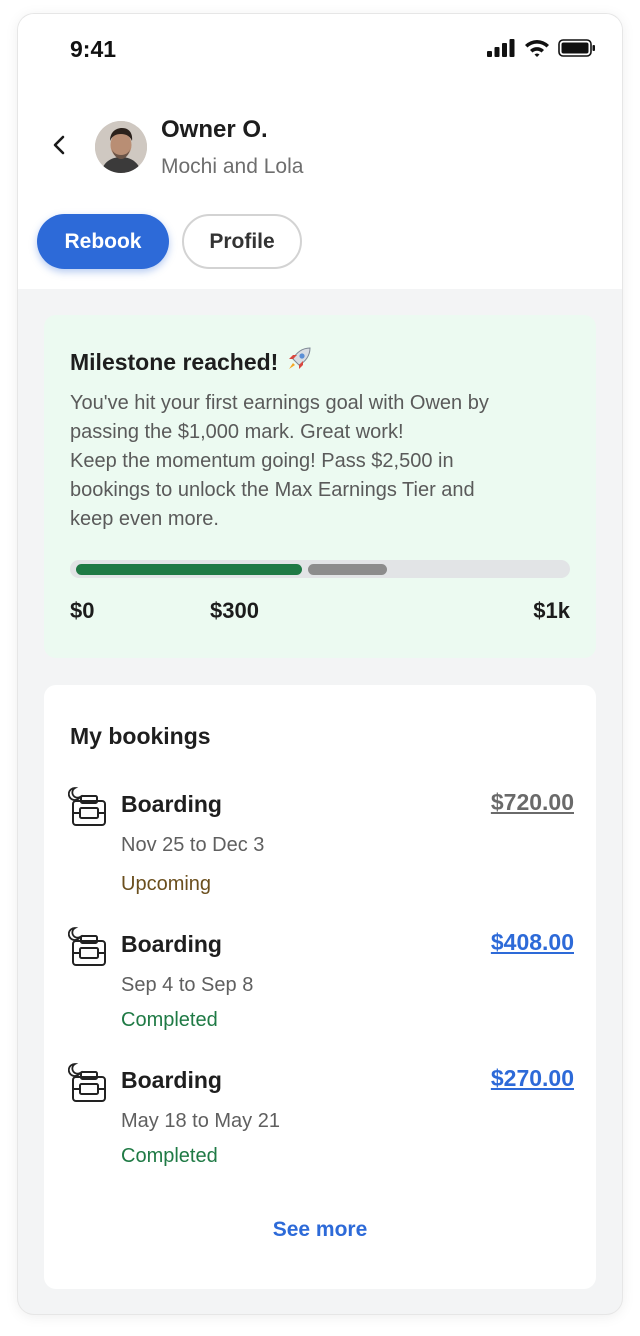 This screenshot has height=1336, width=640. I want to click on avatar, so click(121, 147).